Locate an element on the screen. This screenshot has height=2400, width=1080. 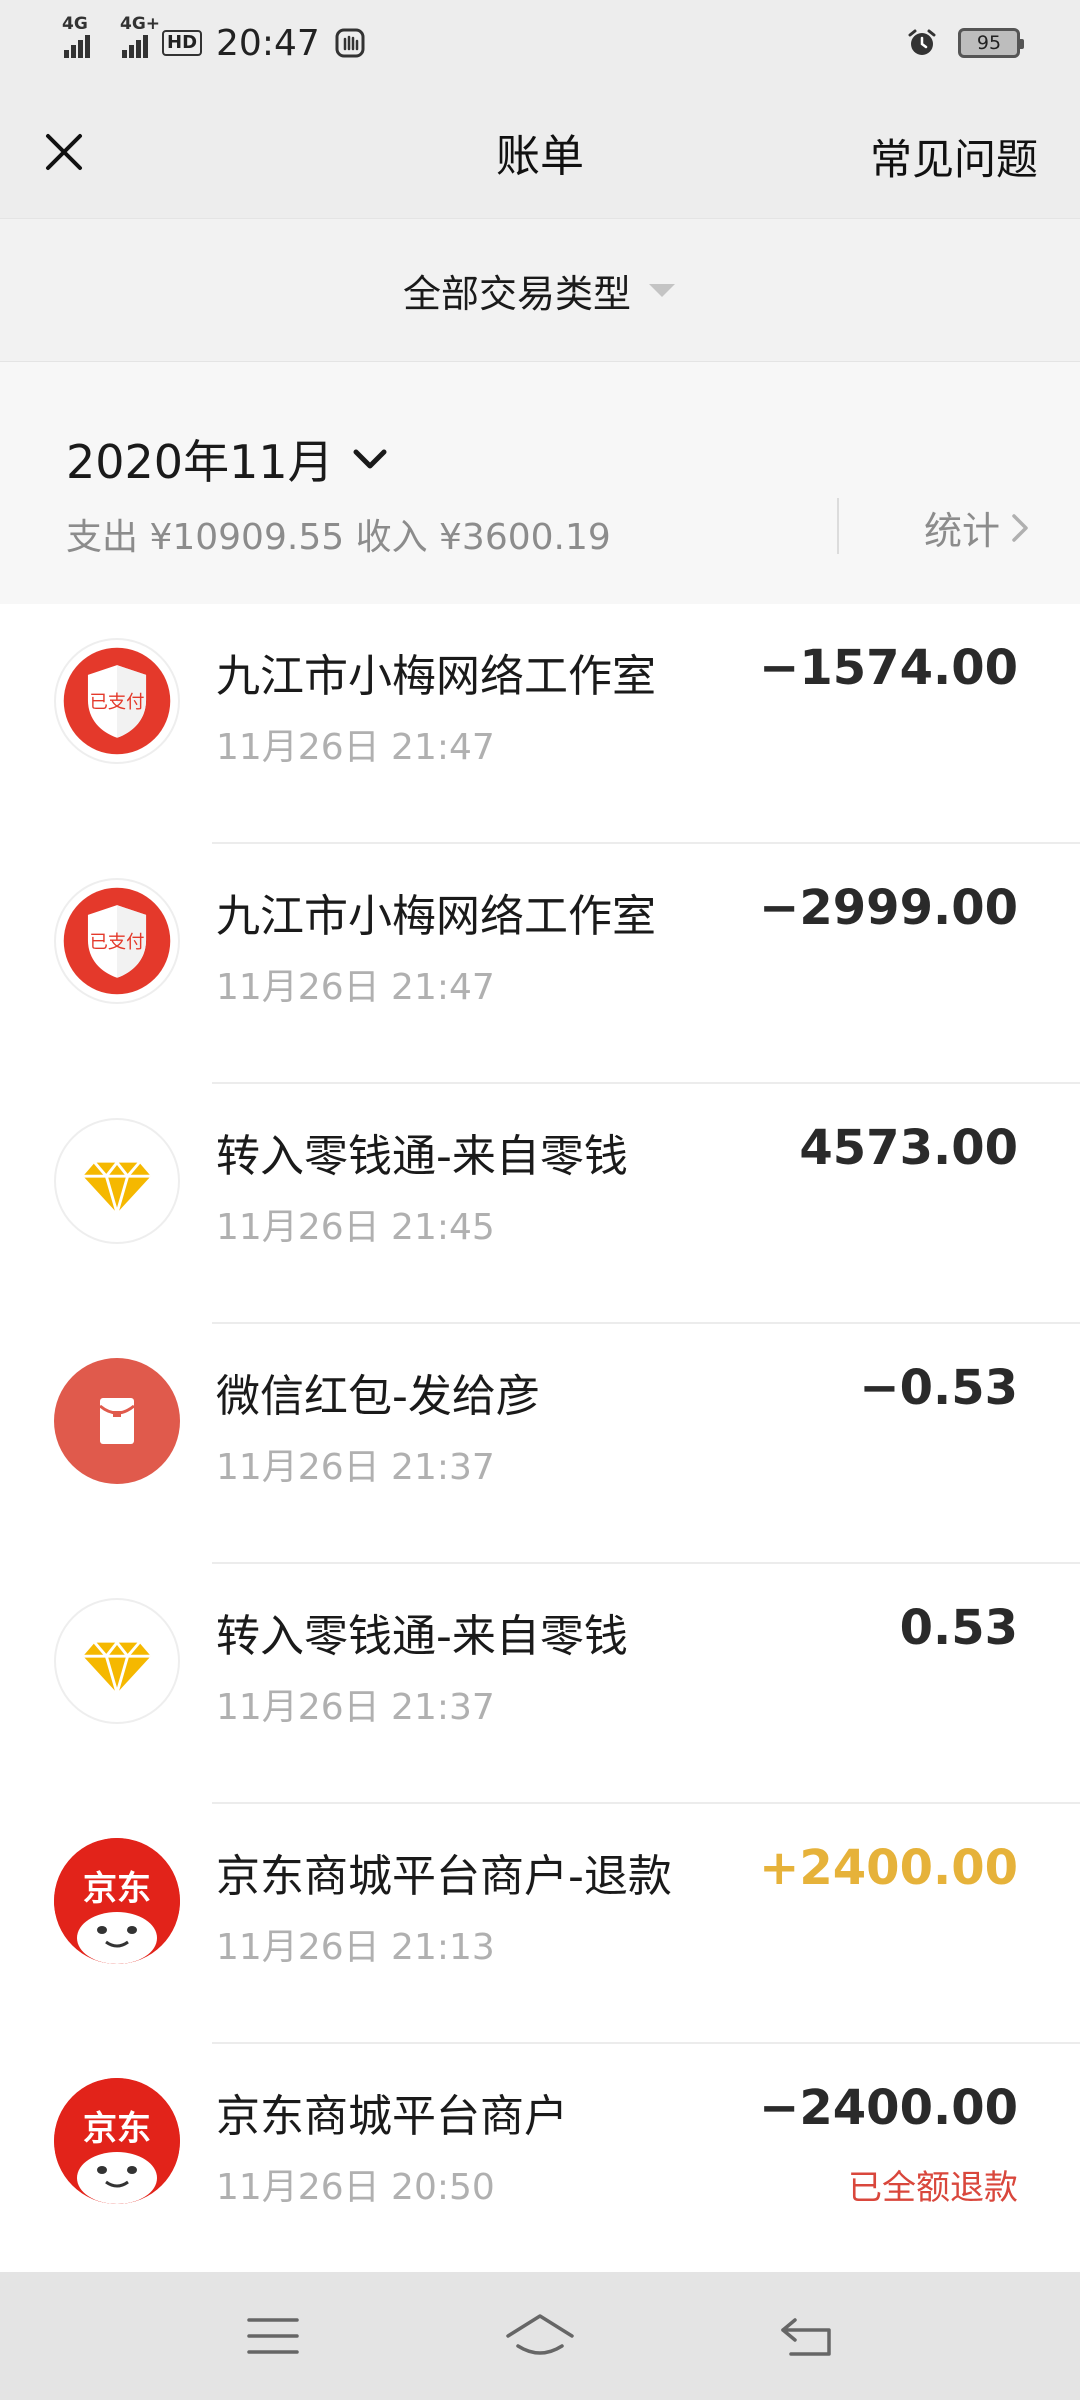
expense-income-summary: 支出 ¥10909.55 收入 ¥3600.19 is located at coordinates (338, 537).